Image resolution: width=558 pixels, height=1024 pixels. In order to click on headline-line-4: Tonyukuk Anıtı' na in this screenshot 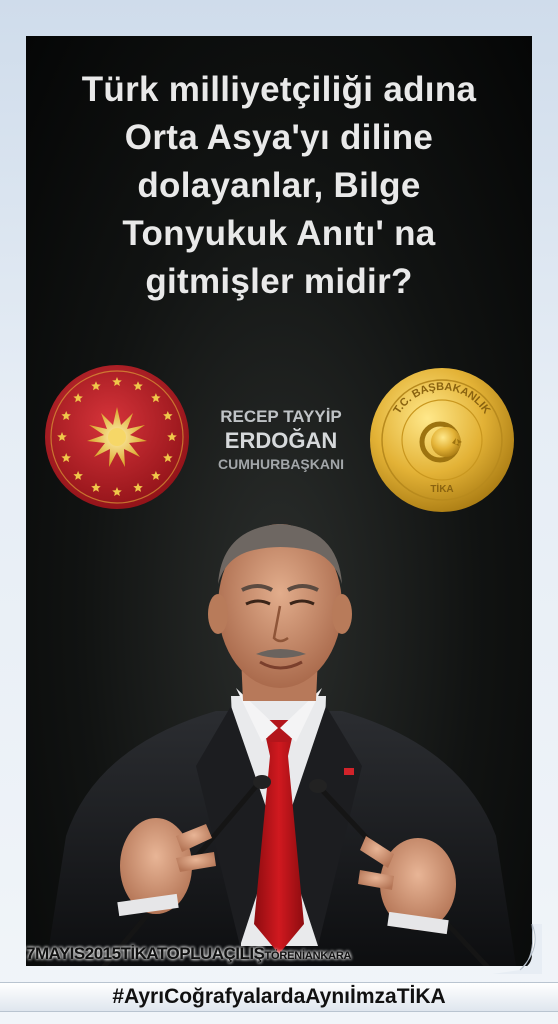, I will do `click(279, 233)`.